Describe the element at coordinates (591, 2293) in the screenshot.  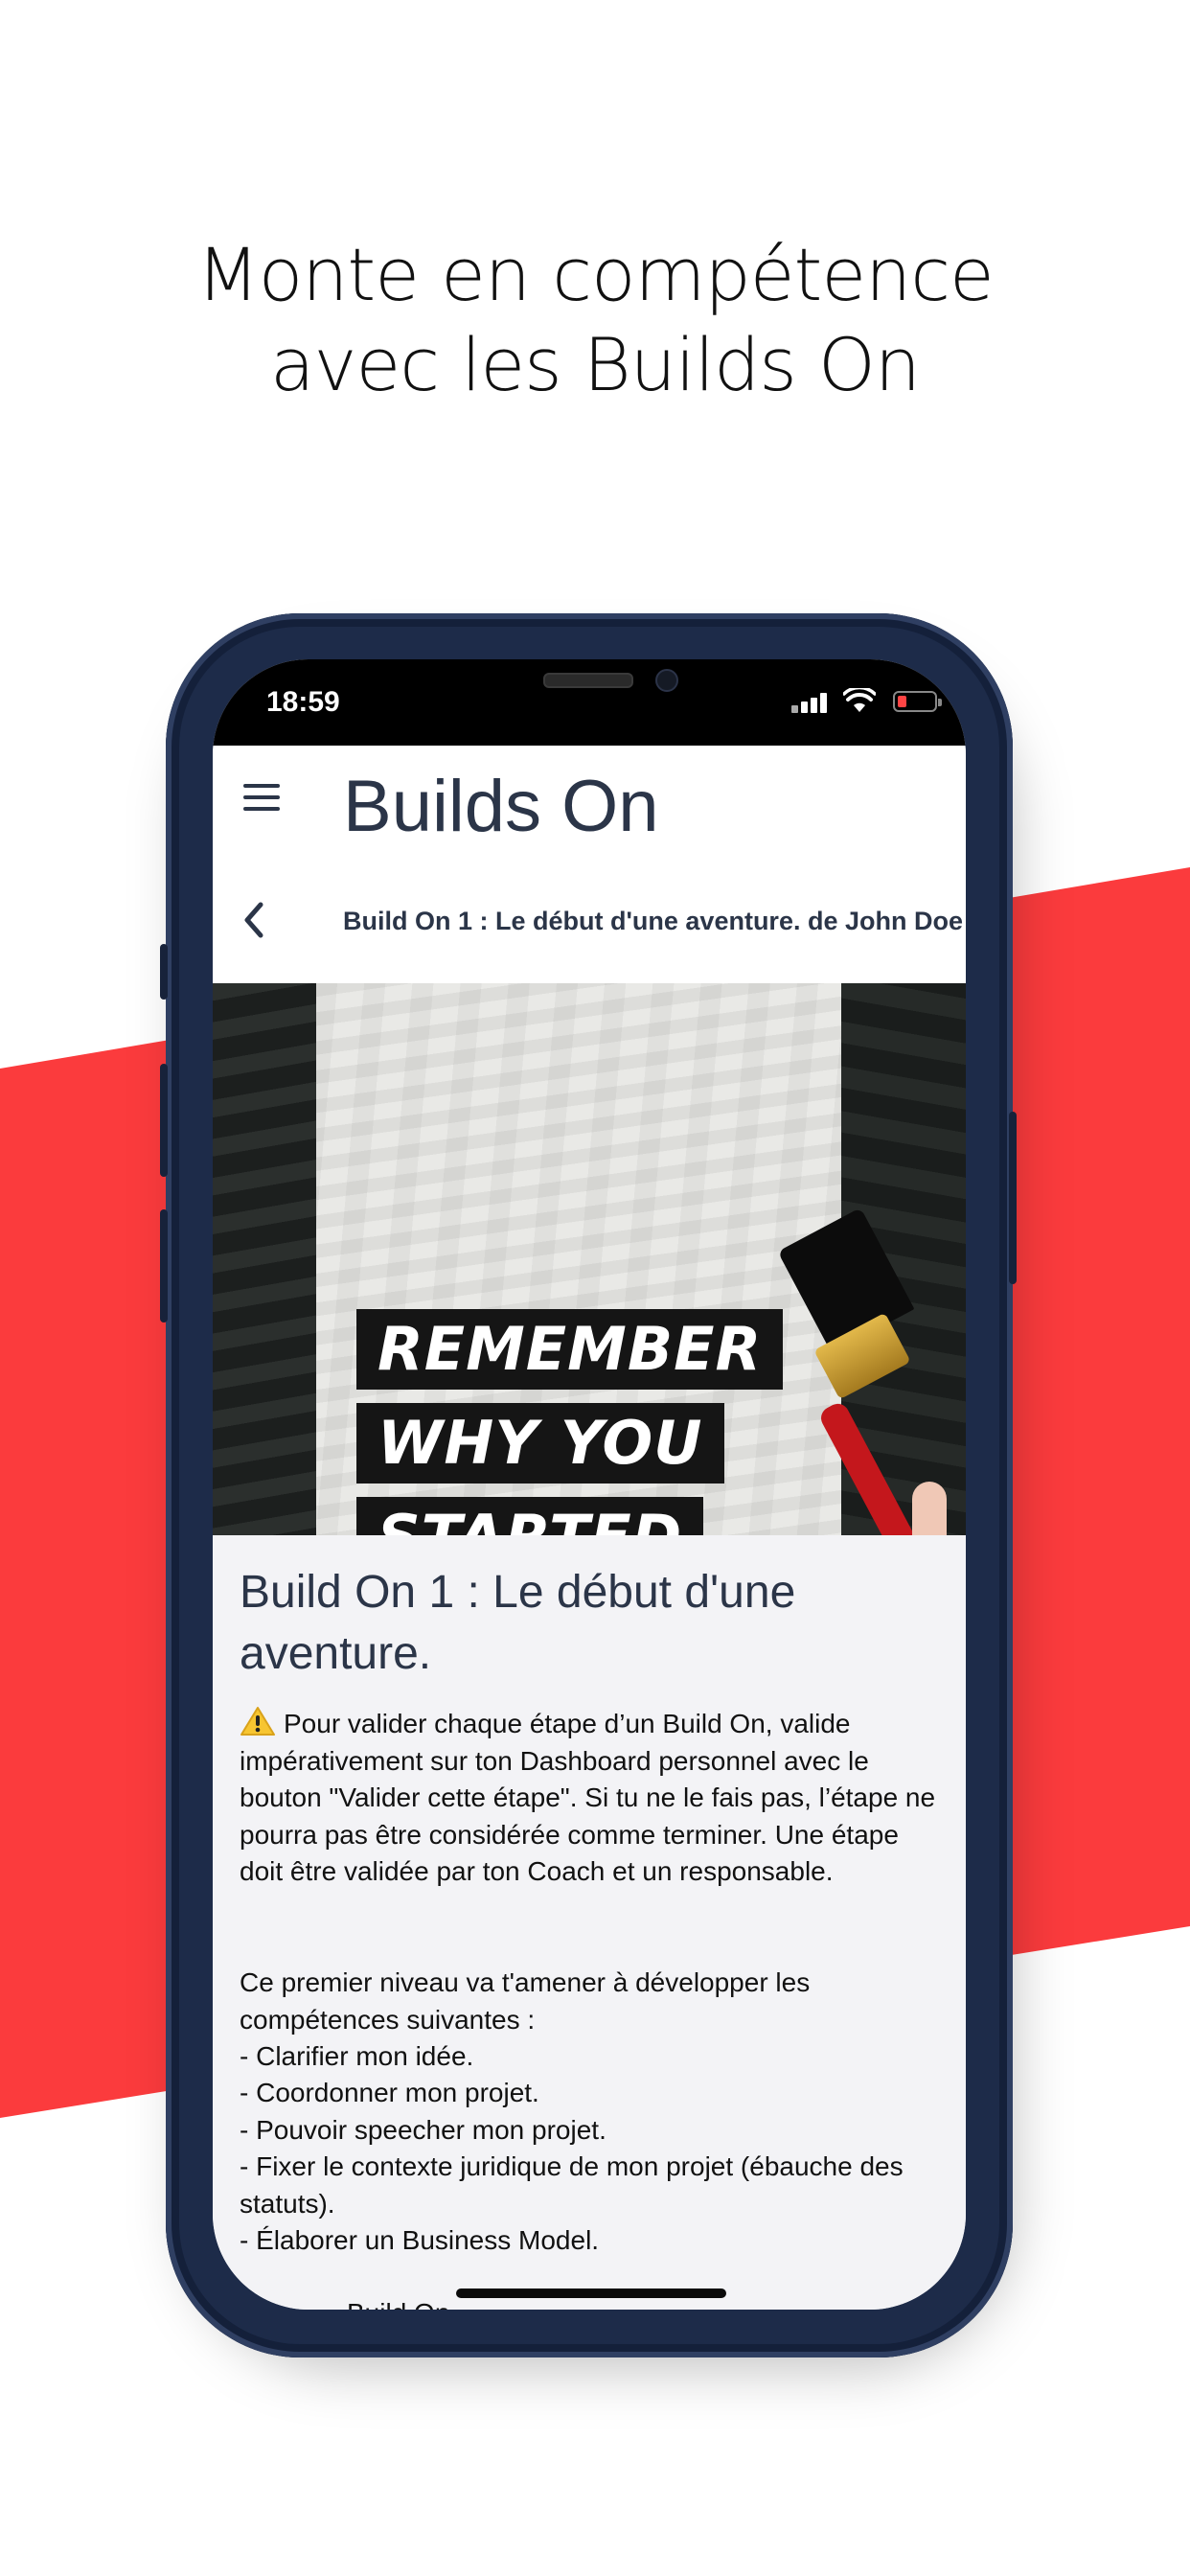
I see `home-indicator` at that location.